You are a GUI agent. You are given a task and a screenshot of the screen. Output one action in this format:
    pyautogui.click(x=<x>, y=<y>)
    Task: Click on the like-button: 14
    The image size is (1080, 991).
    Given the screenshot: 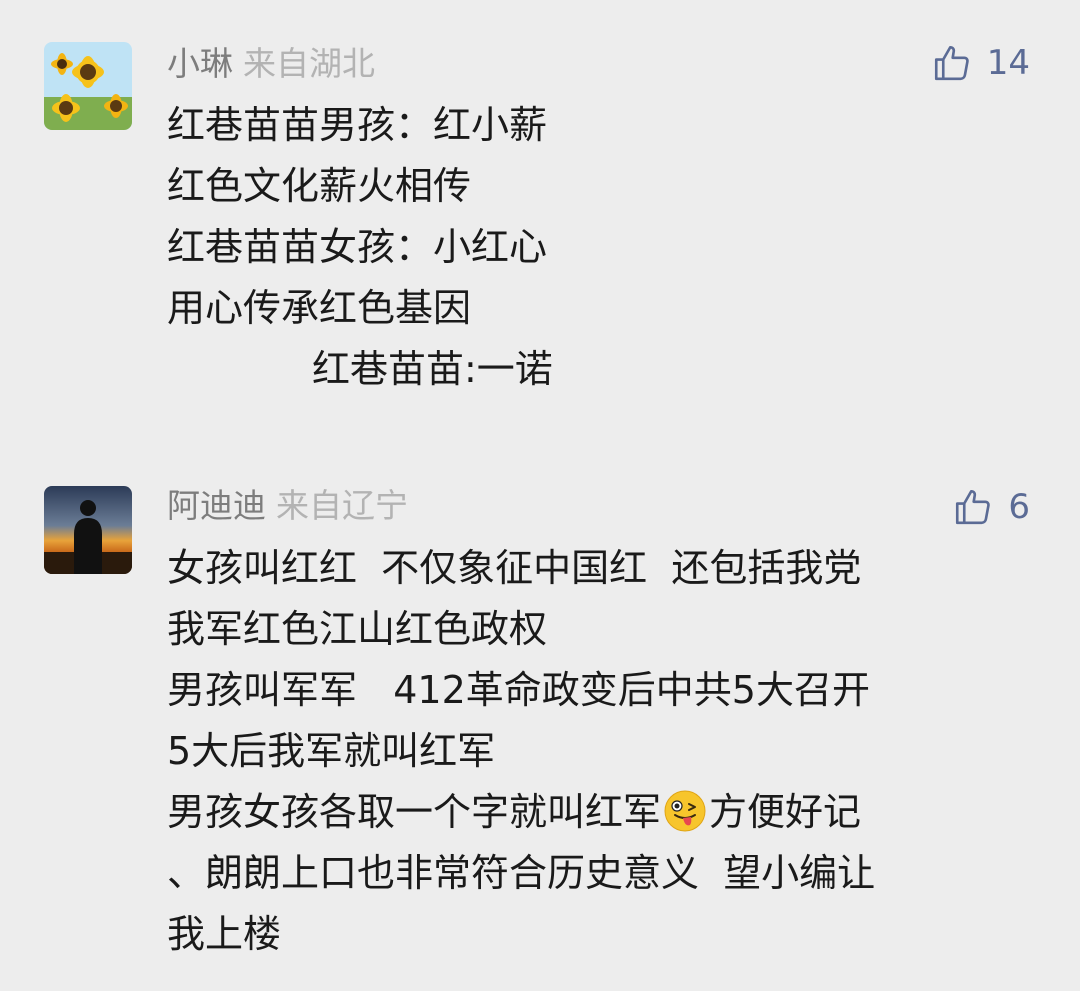 What is the action you would take?
    pyautogui.click(x=980, y=63)
    